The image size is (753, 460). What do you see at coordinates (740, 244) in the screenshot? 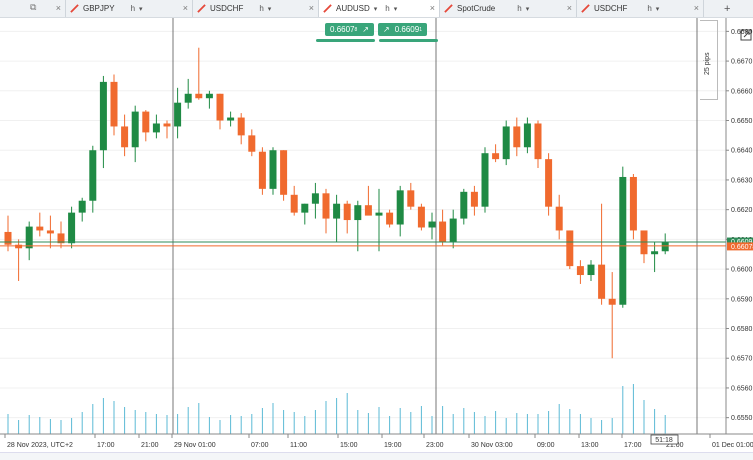
I see `bid-ask-labels: 0.660910.66078` at bounding box center [740, 244].